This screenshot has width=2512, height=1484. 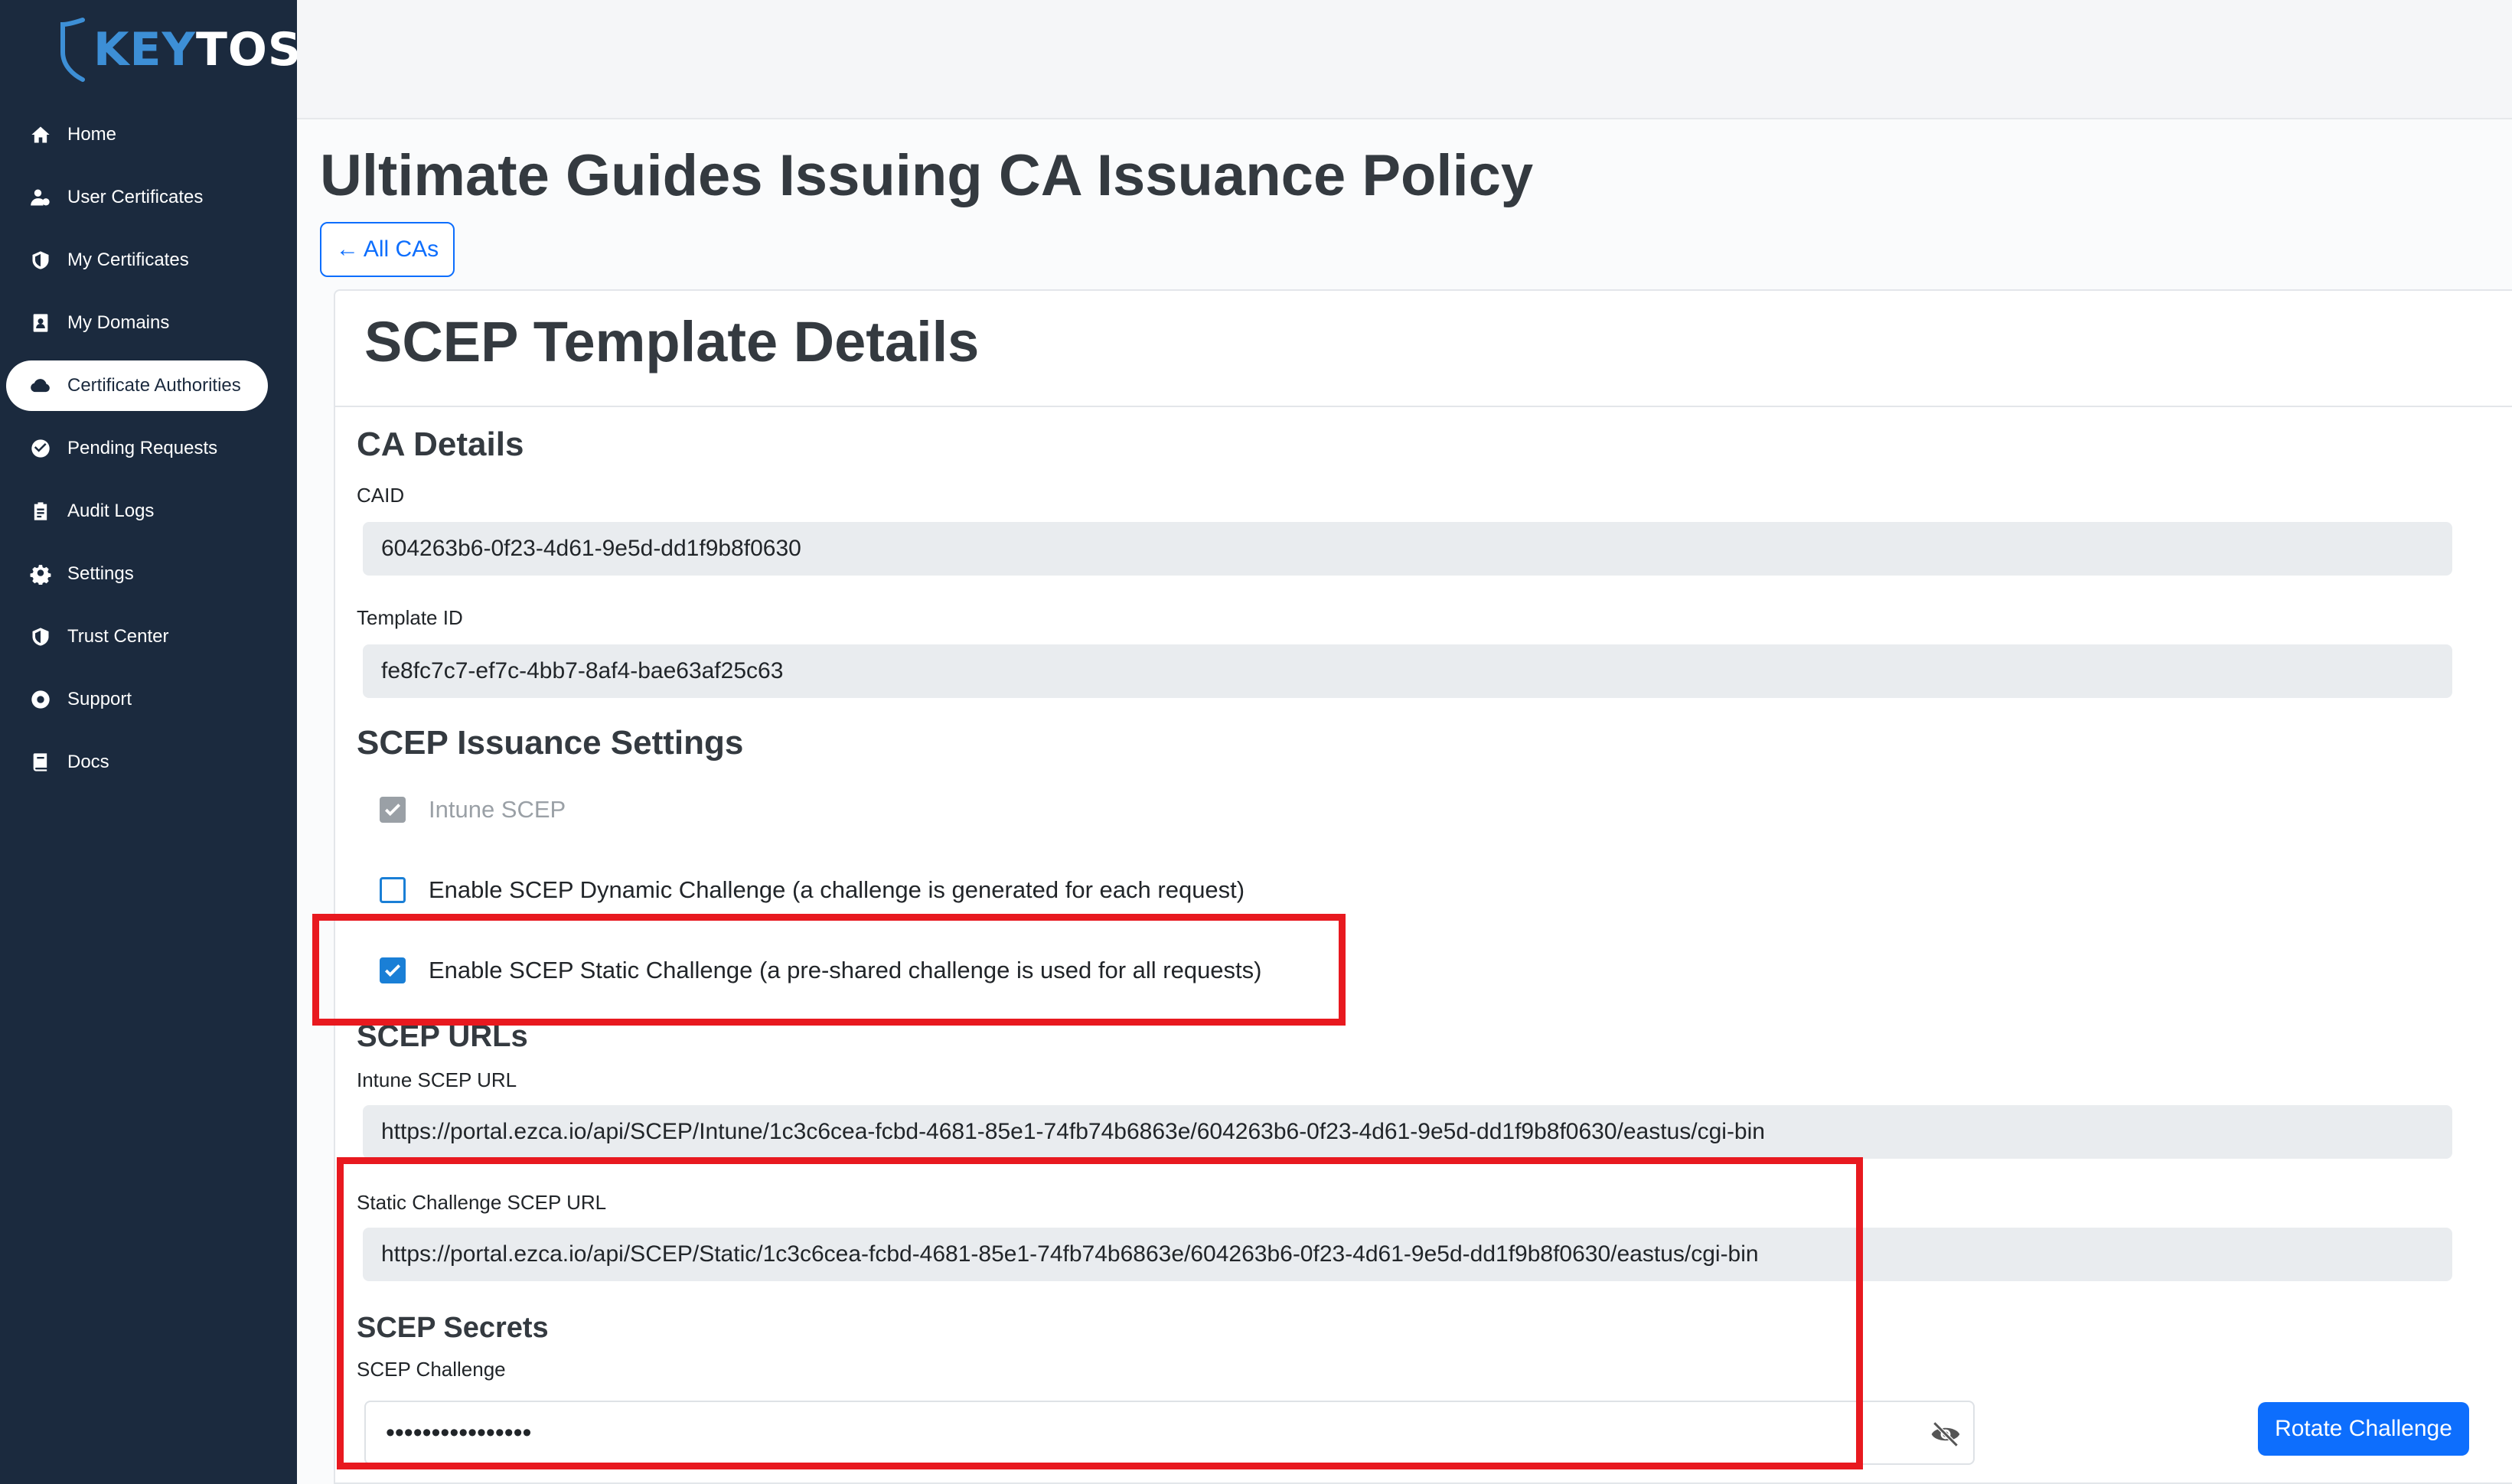 I want to click on sidebar-item-certificate-authorities: Certificate Authorities, so click(x=137, y=385).